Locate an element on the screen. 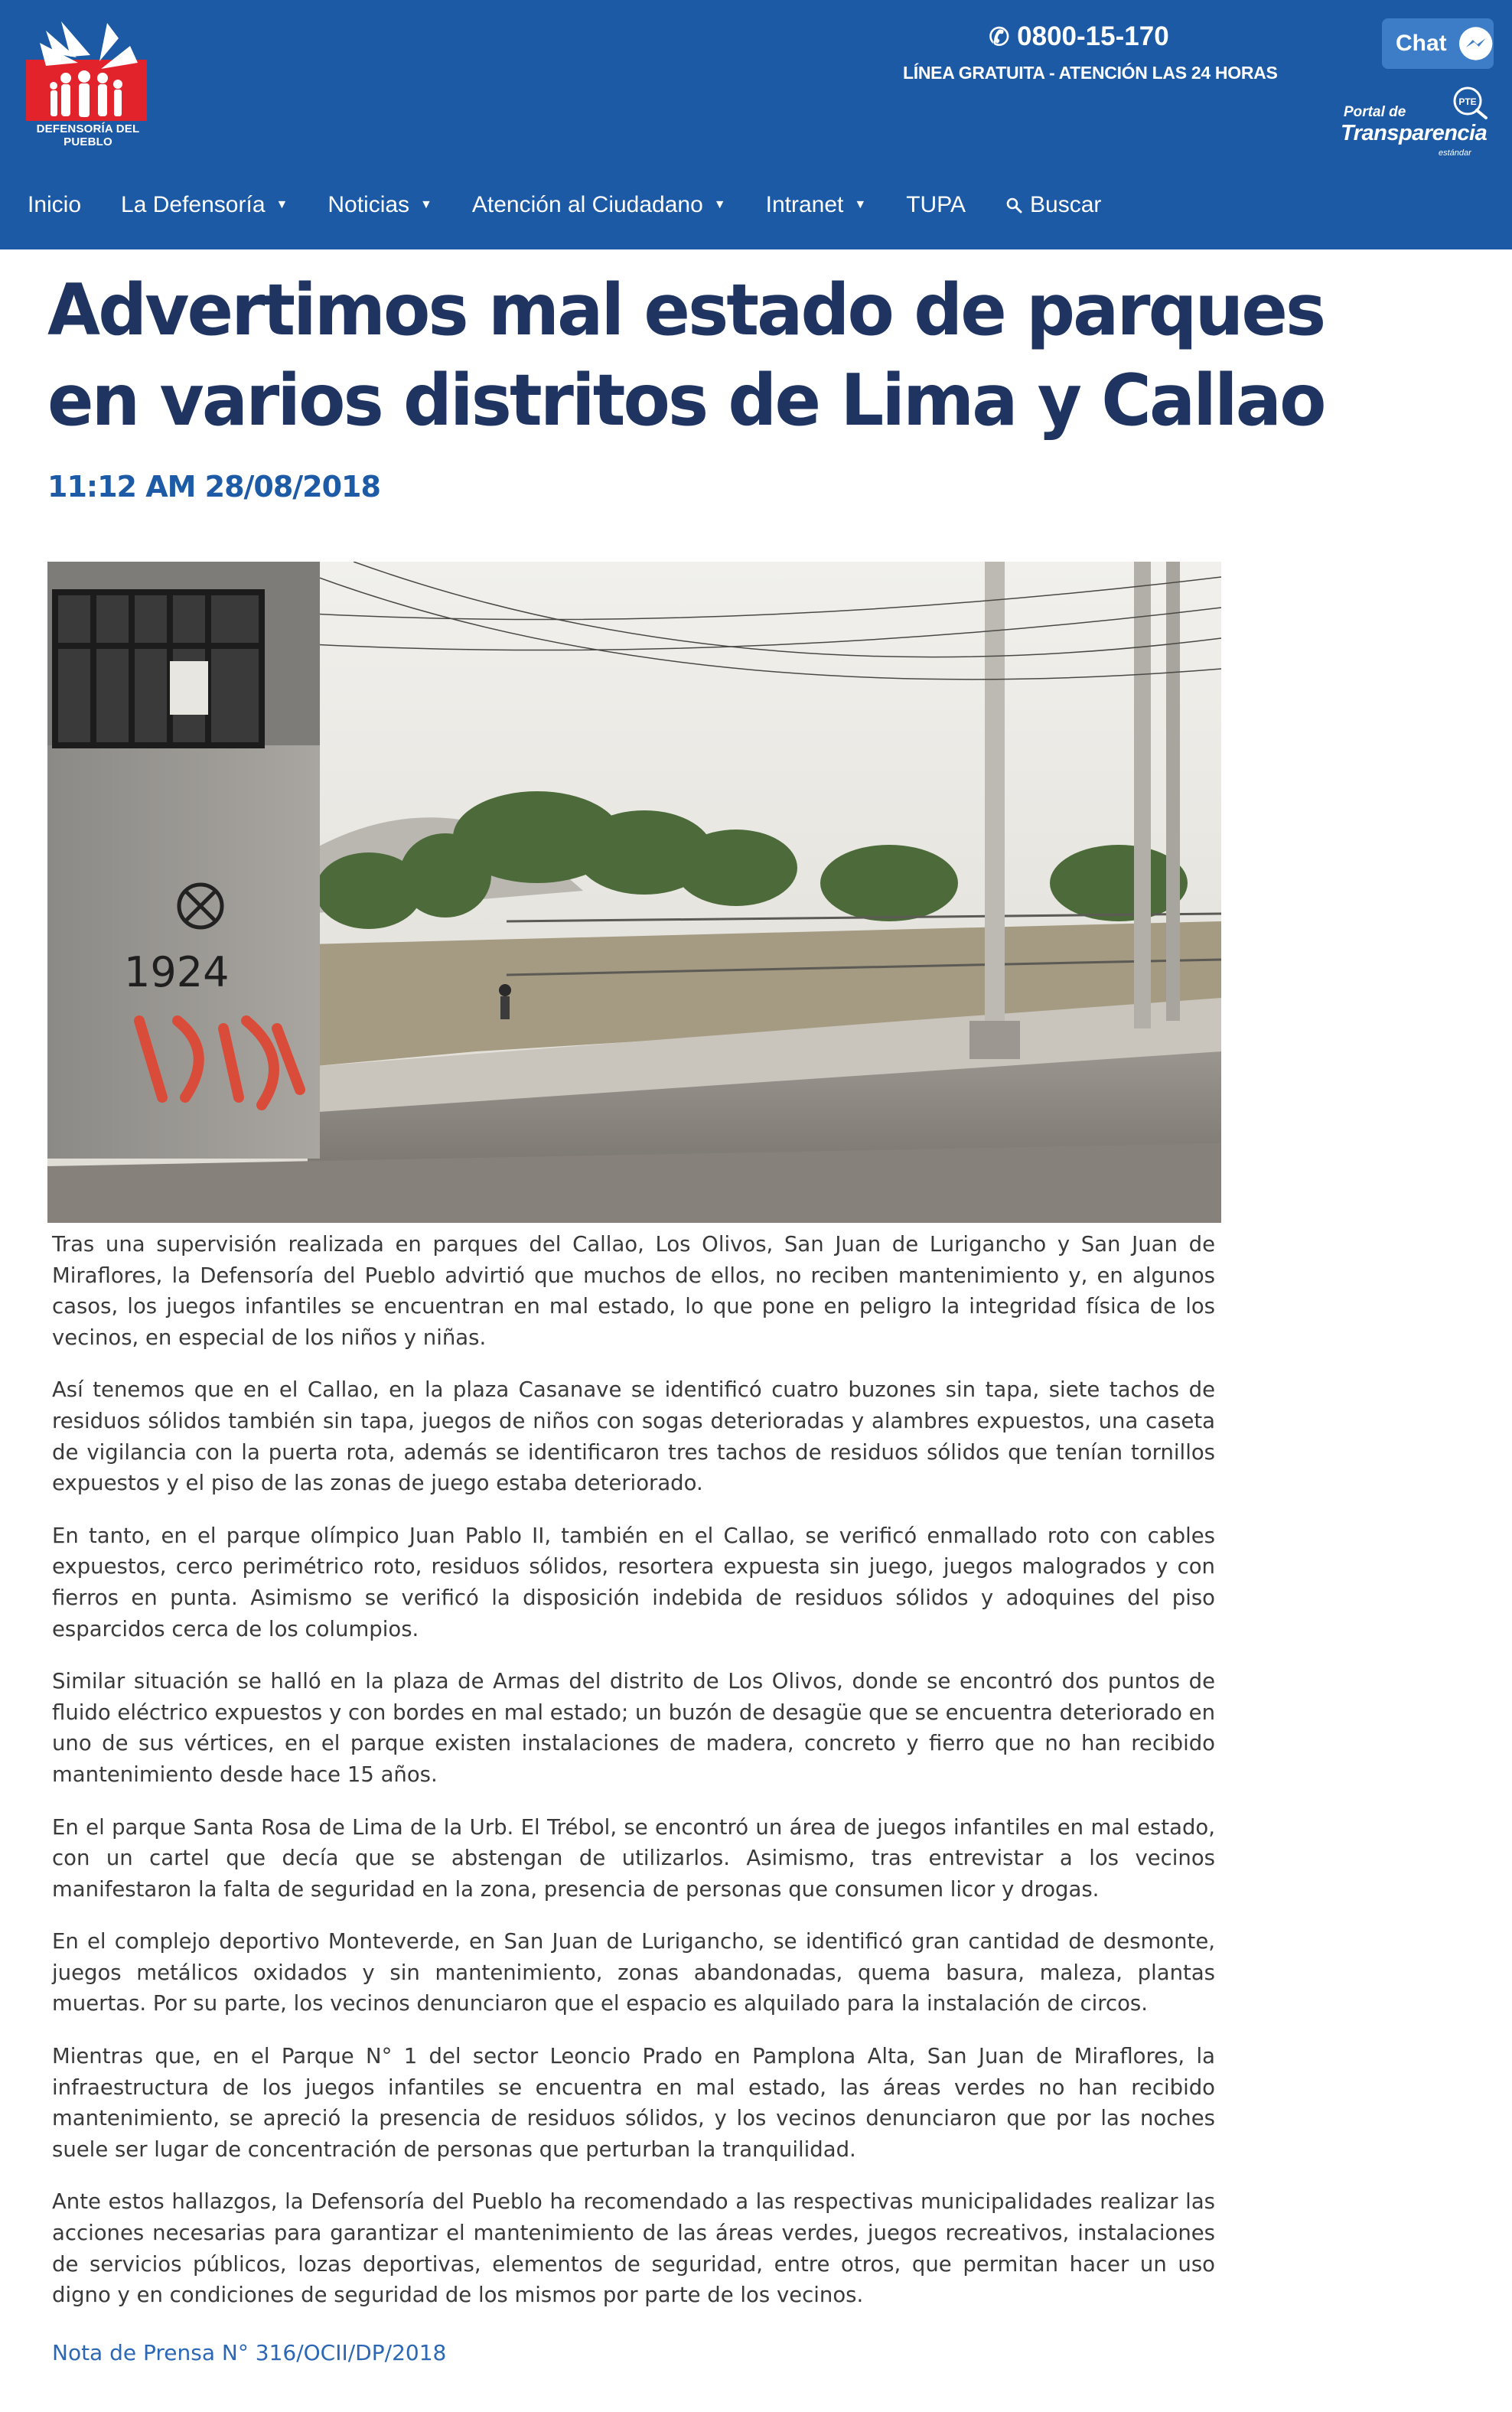 The image size is (1512, 2412). hotline-number-text: 0800-15-170 is located at coordinates (1093, 36).